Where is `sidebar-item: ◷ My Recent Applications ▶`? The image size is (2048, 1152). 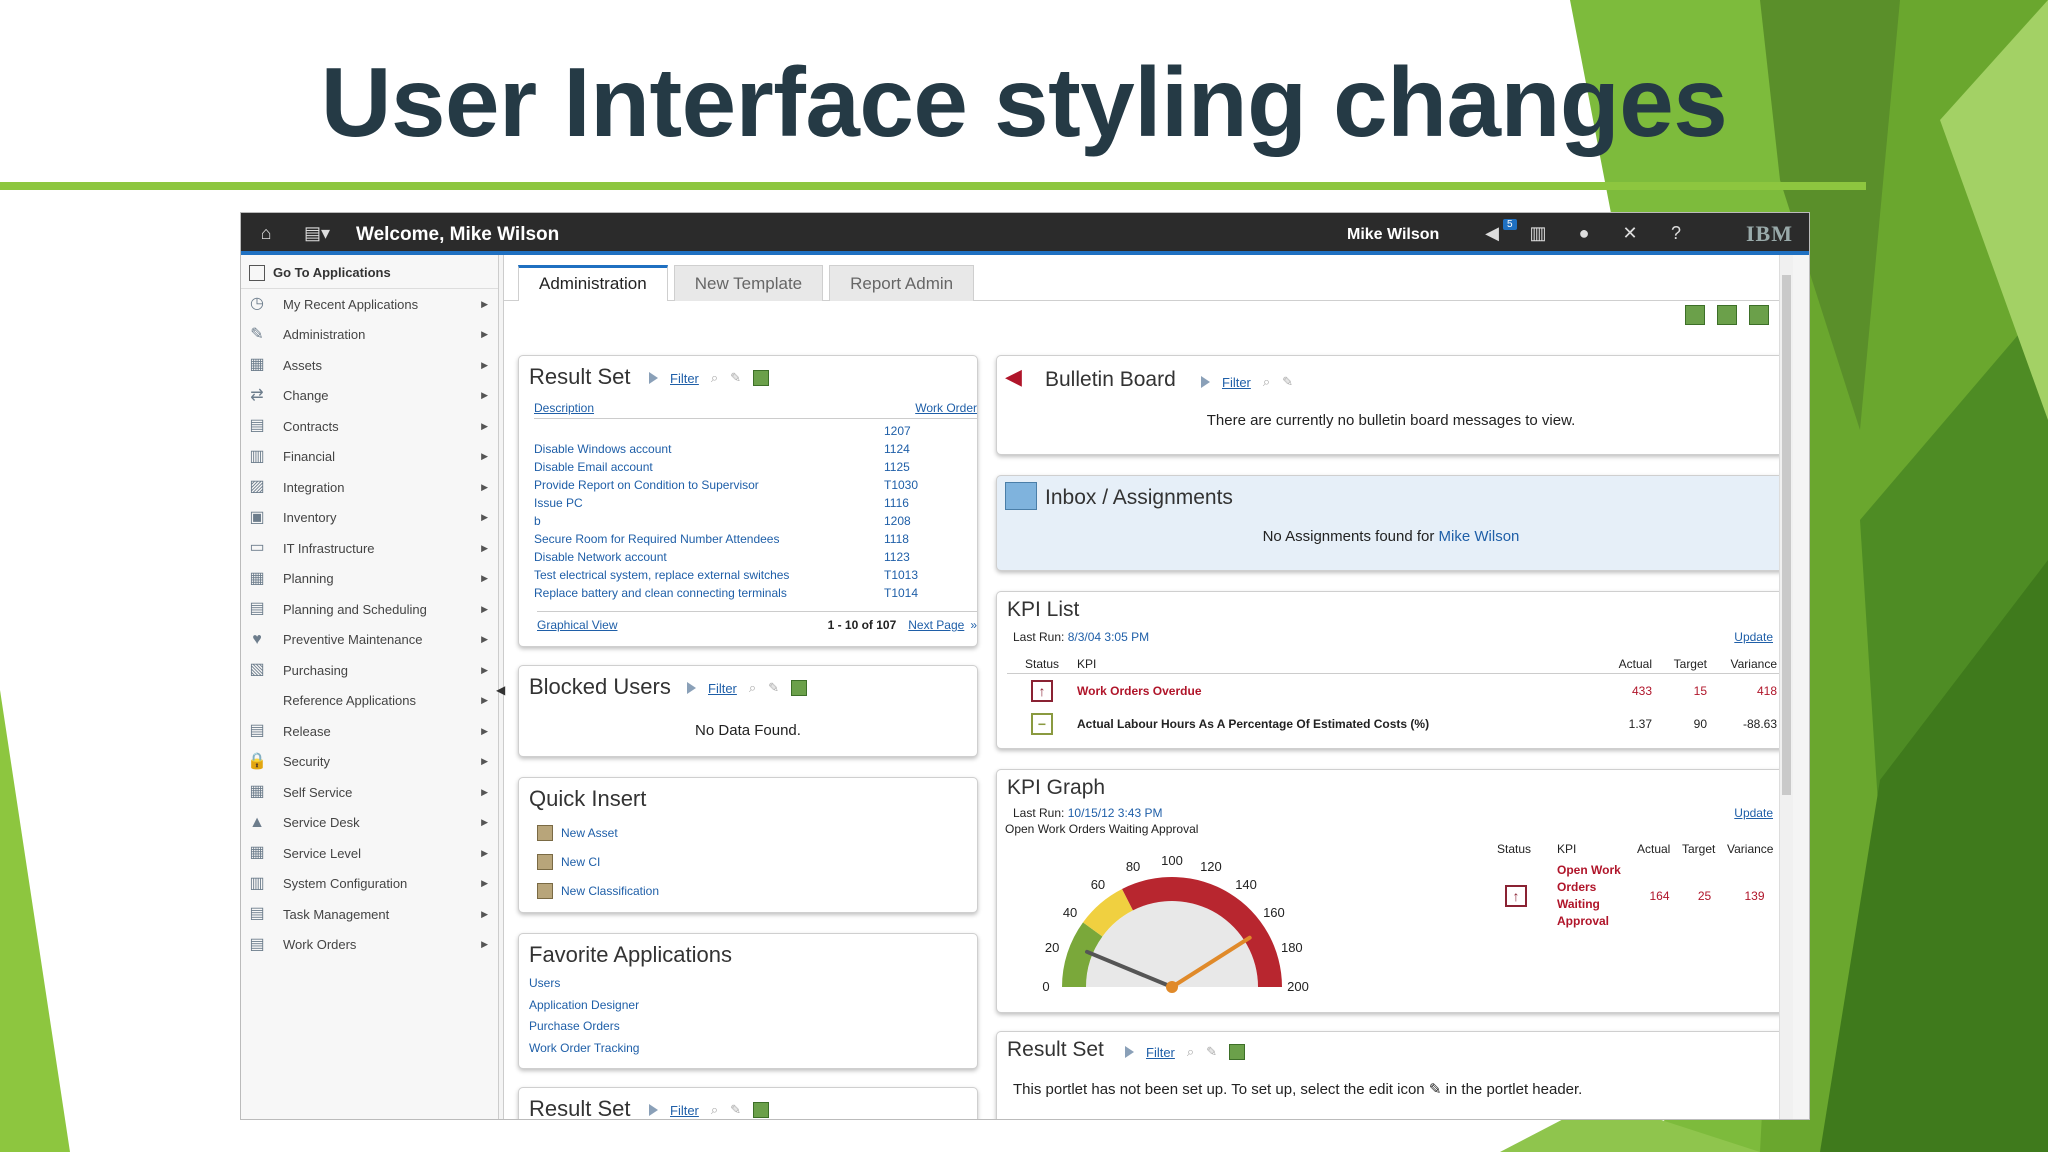 sidebar-item: ◷ My Recent Applications ▶ is located at coordinates (369, 304).